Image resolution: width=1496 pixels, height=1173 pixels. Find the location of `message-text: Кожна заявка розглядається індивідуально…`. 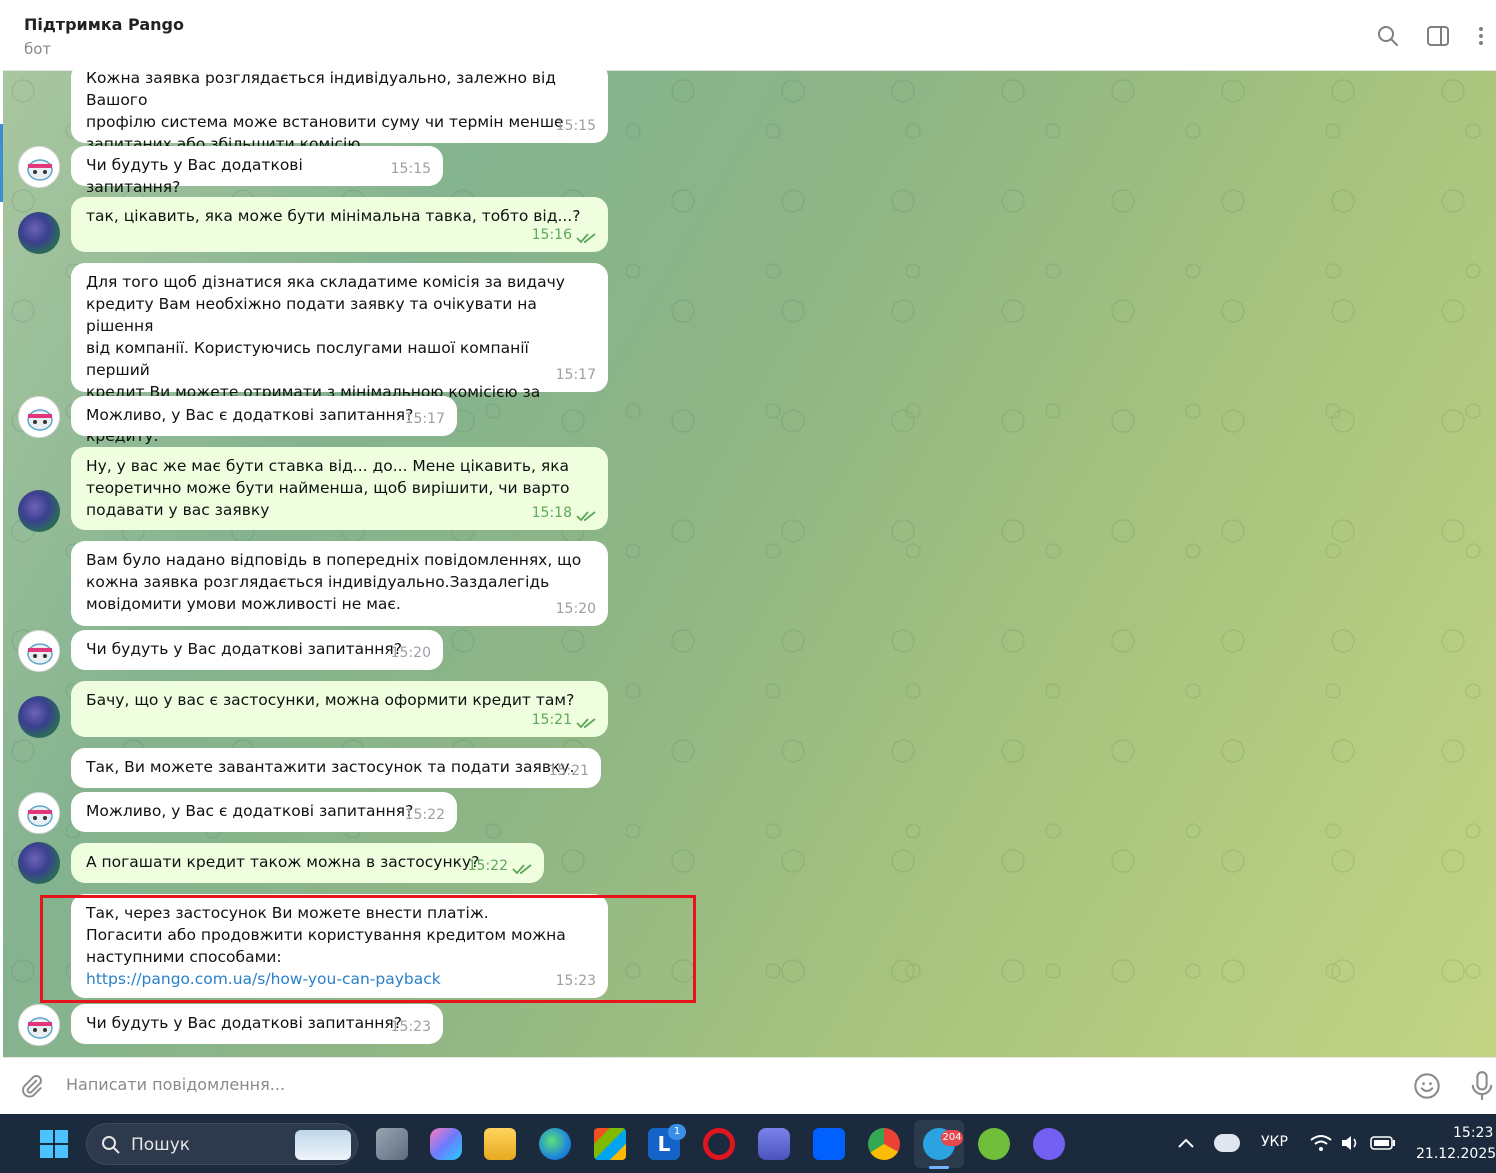

message-text: Кожна заявка розглядається індивідуально… is located at coordinates (325, 111).